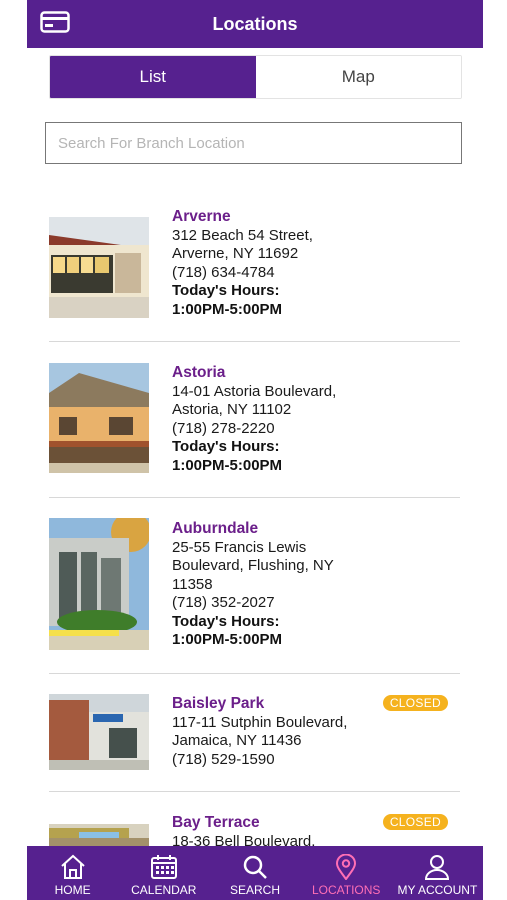 This screenshot has height=900, width=507. I want to click on tab-calendar: CALENDAR, so click(163, 873).